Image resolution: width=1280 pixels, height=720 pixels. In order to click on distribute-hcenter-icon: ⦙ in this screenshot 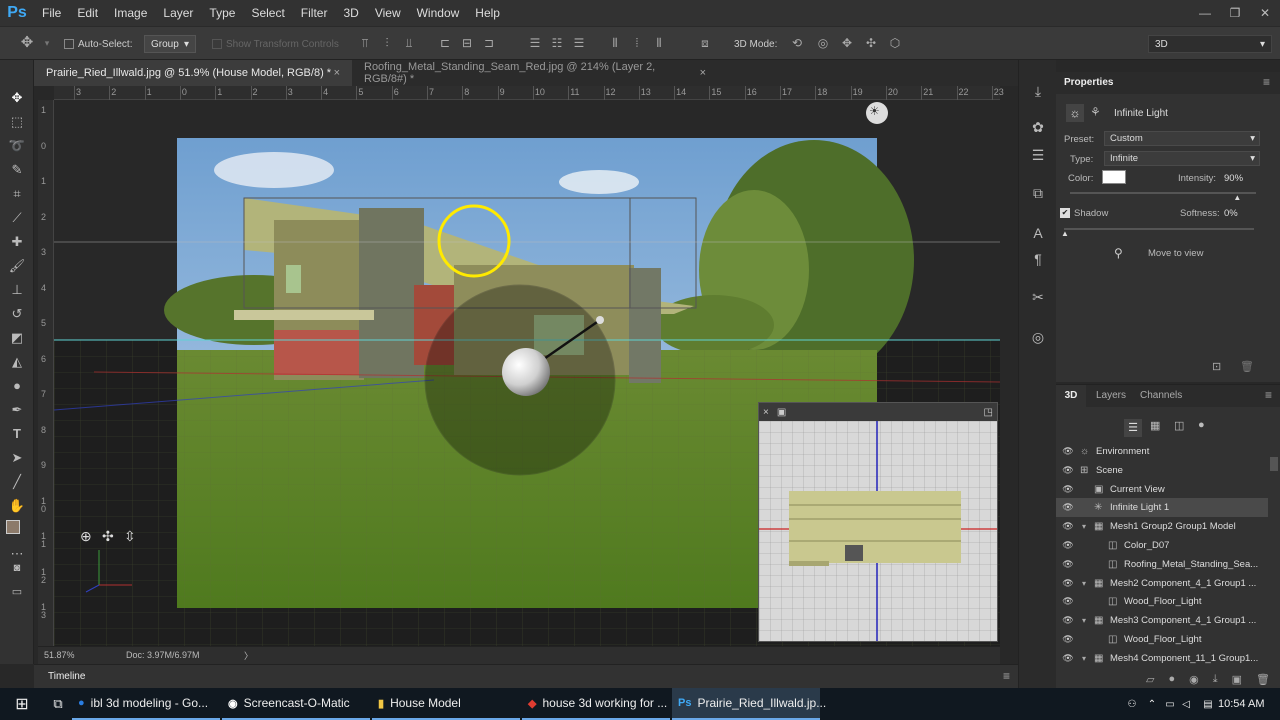, I will do `click(637, 43)`.